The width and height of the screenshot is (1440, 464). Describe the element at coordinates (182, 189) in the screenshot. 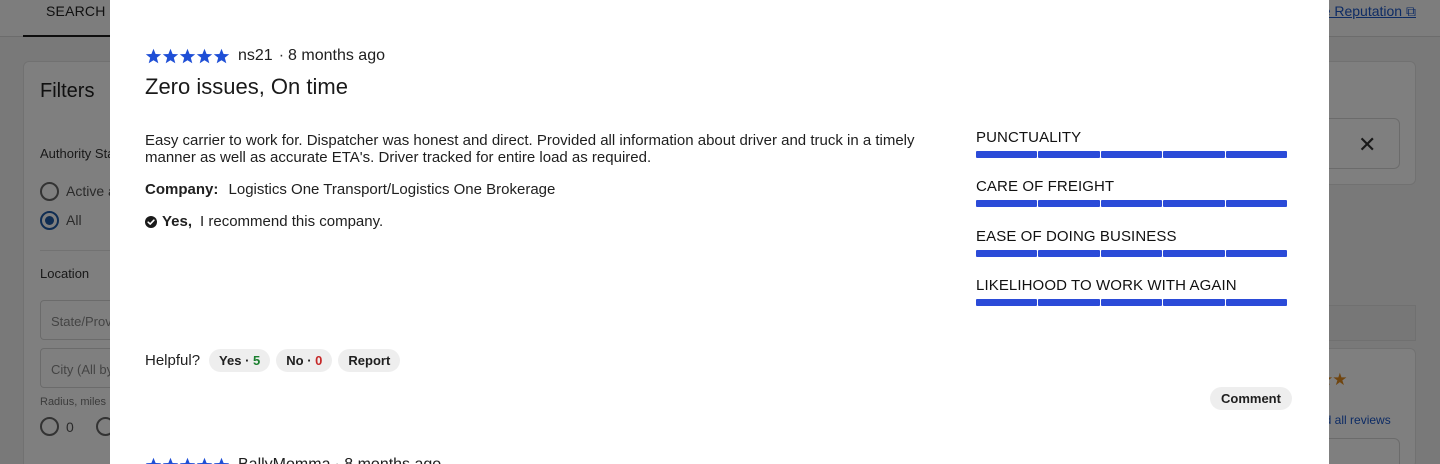

I see `company-label: Company:` at that location.